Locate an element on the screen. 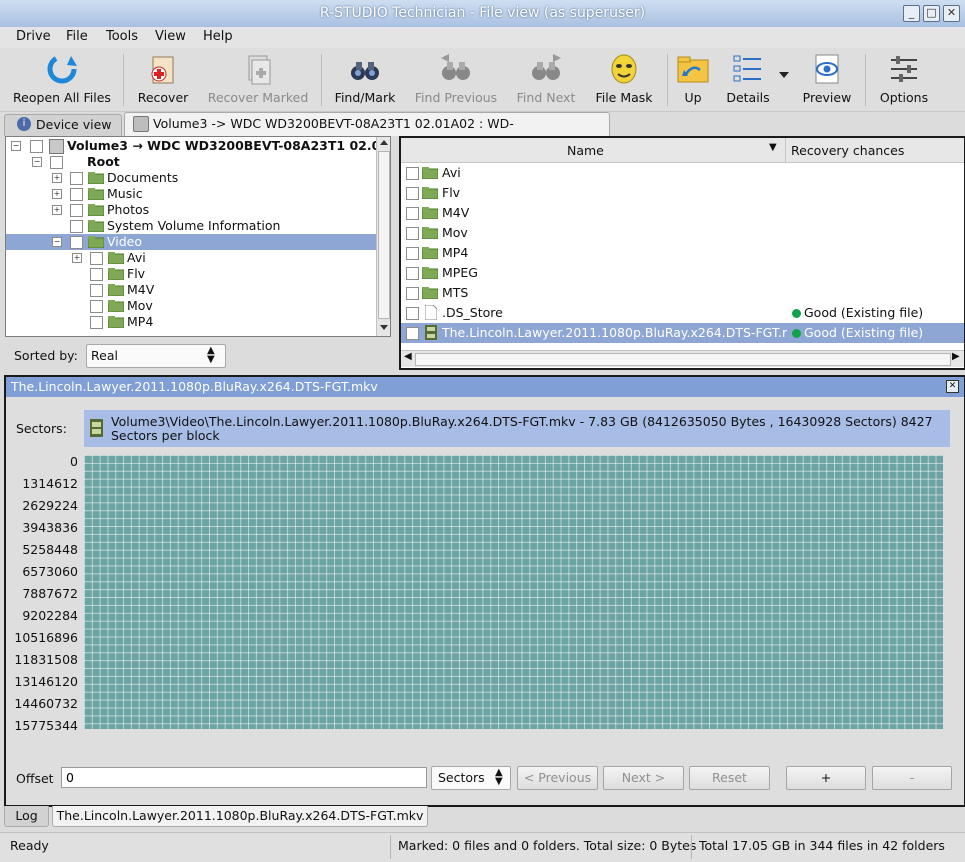 This screenshot has width=965, height=862. file-row: M4V is located at coordinates (682, 213).